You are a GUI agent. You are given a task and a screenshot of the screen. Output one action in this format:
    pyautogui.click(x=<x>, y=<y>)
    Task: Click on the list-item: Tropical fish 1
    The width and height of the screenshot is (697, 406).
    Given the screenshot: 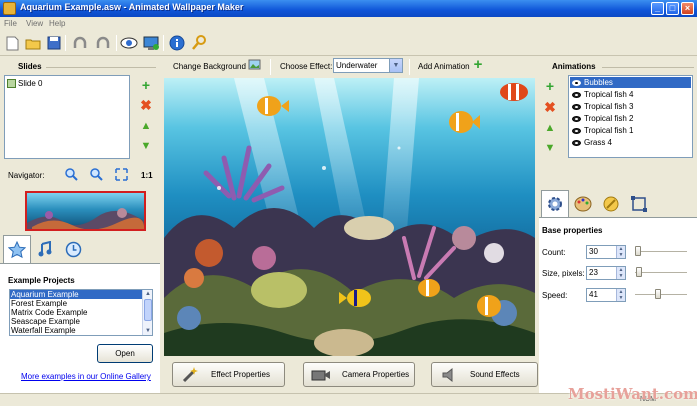 What is the action you would take?
    pyautogui.click(x=630, y=130)
    